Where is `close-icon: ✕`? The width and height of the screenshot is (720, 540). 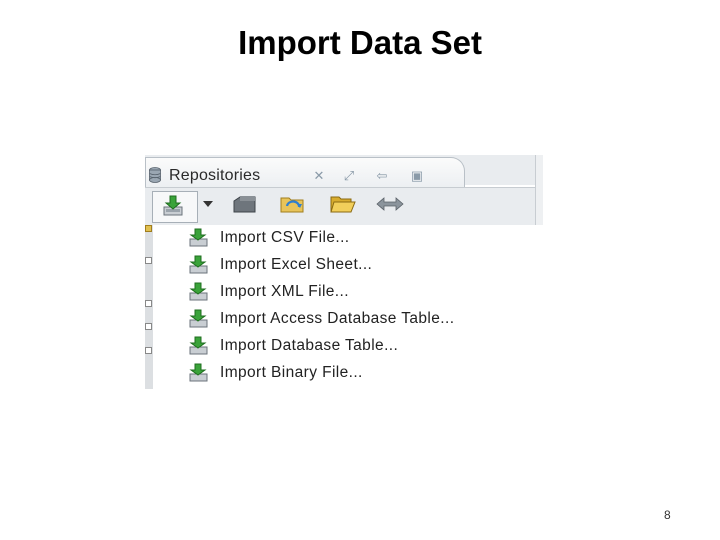
close-icon: ✕ is located at coordinates (319, 176).